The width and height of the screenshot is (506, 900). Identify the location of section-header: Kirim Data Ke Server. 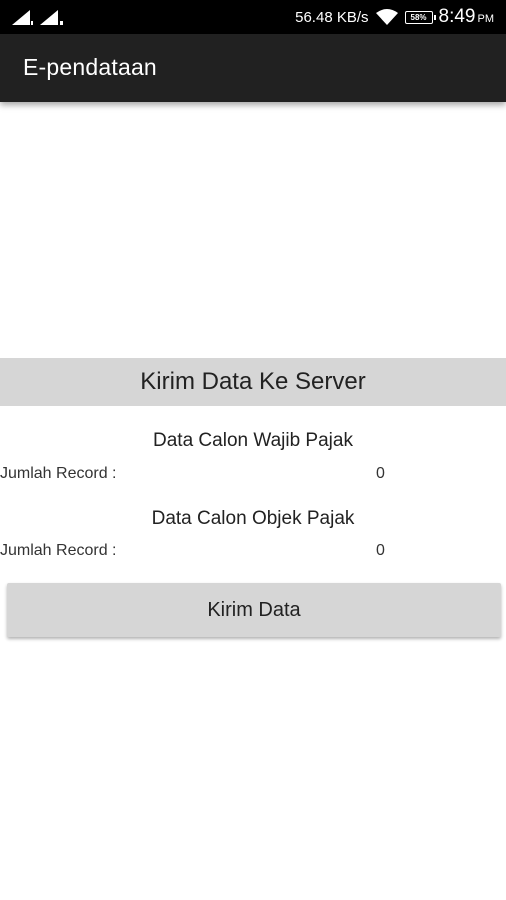
(253, 382).